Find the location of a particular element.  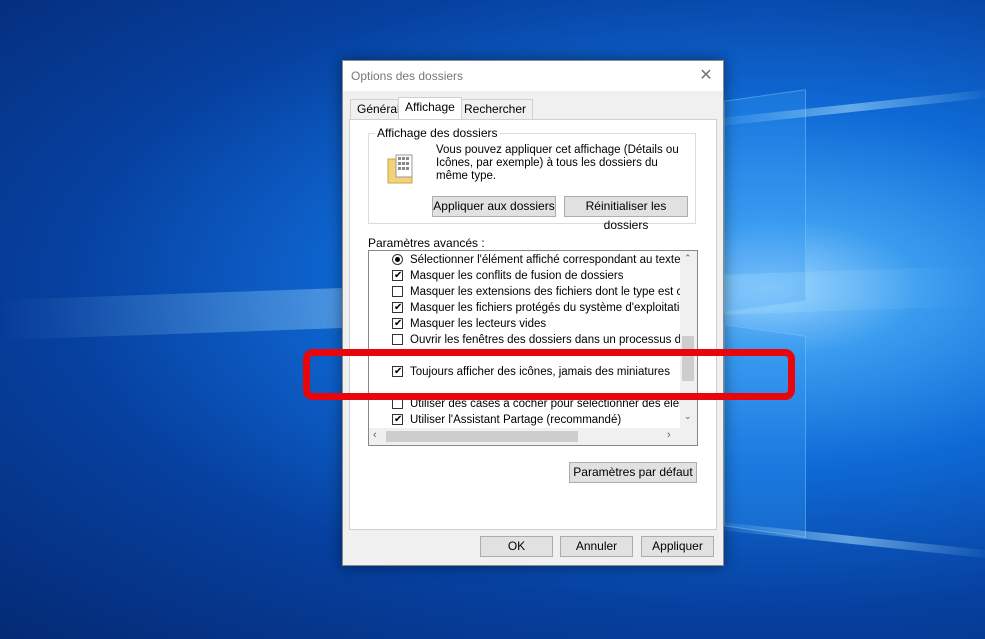

reset-folders-button: Réinitialiser les dossiers is located at coordinates (626, 214).